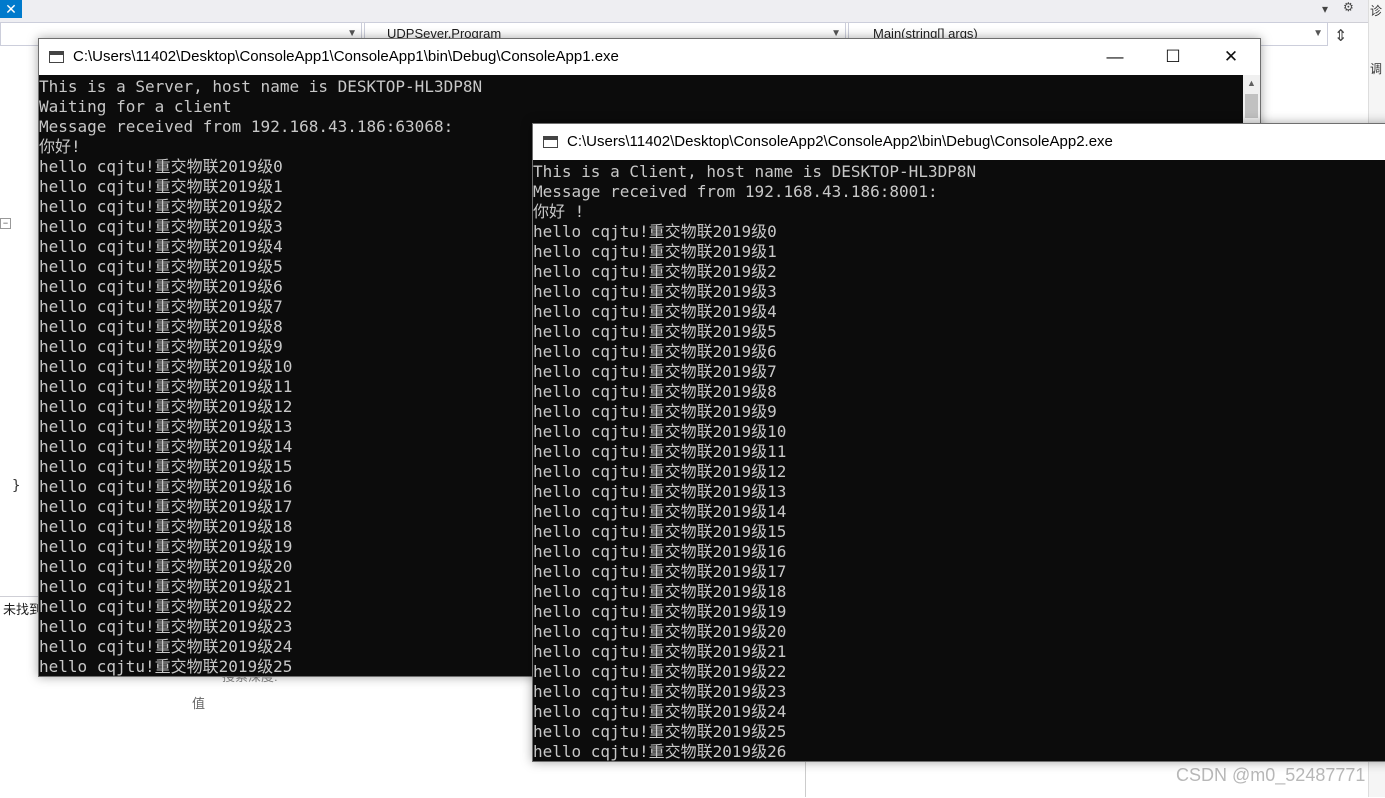  I want to click on ide-dropdown-arrow-icon: ▾, so click(1325, 9).